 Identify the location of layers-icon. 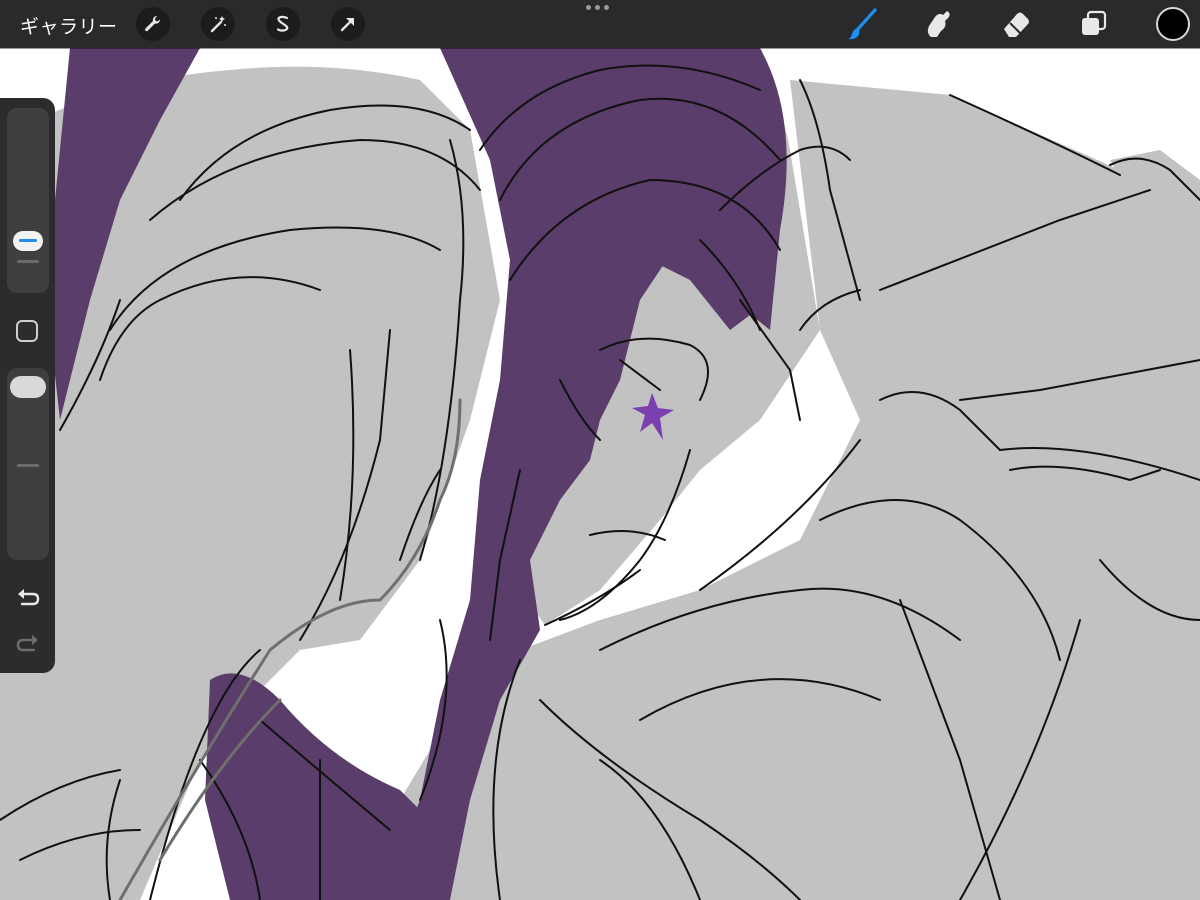
(1094, 22).